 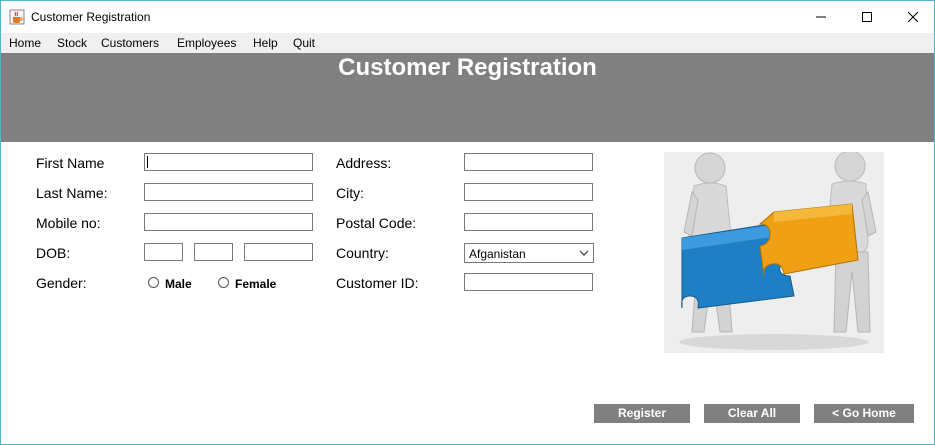 What do you see at coordinates (528, 162) in the screenshot?
I see `address-field` at bounding box center [528, 162].